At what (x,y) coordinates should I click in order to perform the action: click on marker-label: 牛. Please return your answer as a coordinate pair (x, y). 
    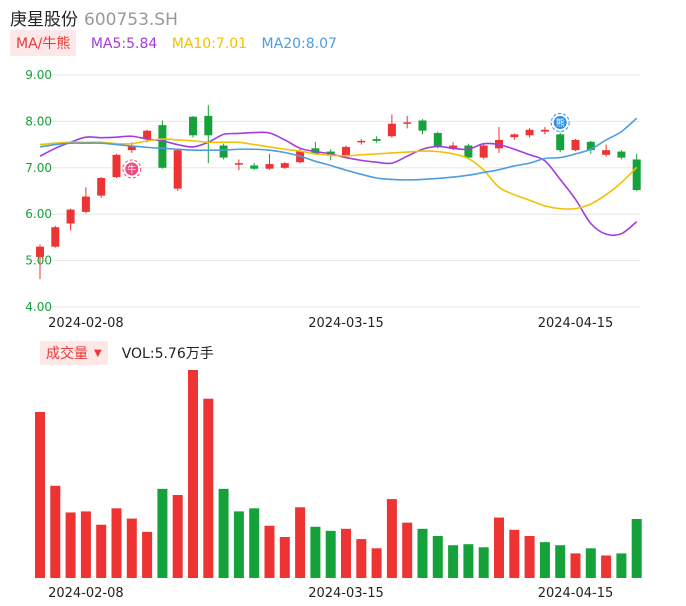
    Looking at the image, I should click on (131, 169).